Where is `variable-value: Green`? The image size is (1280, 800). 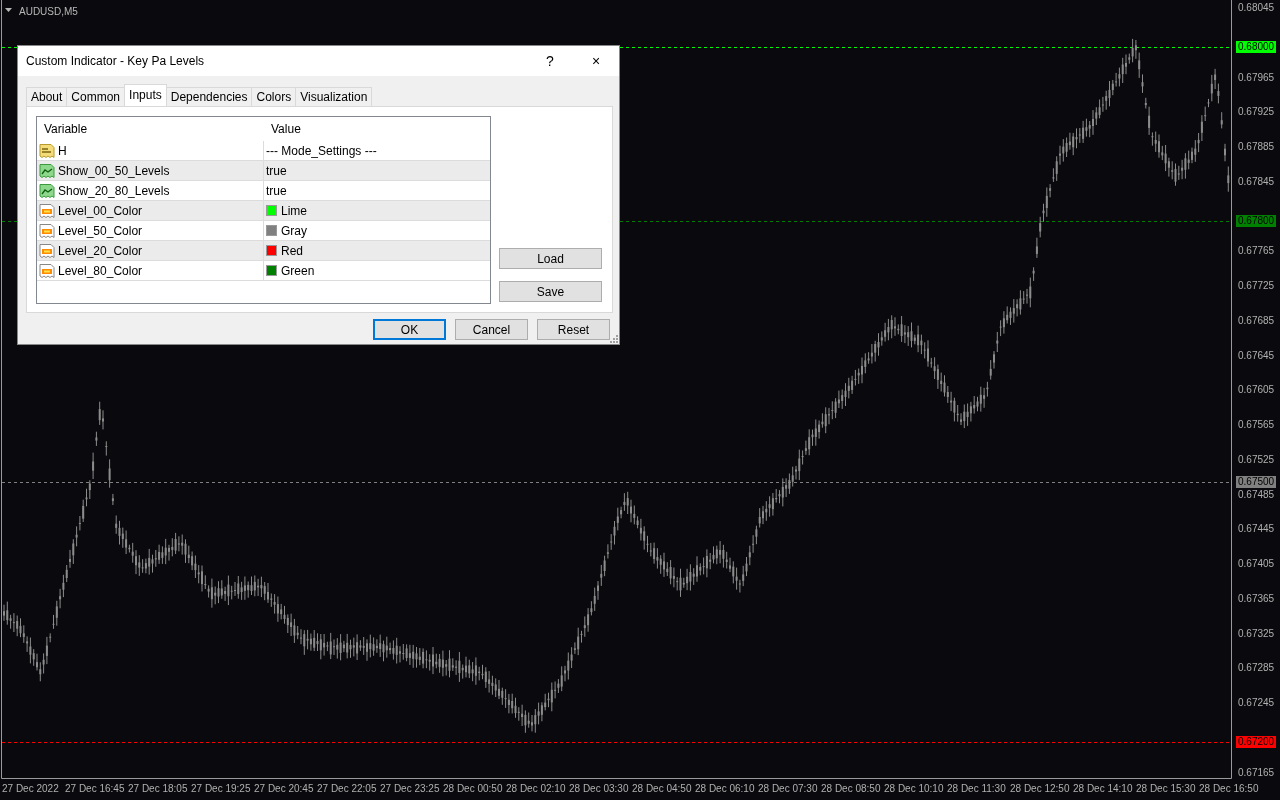 variable-value: Green is located at coordinates (298, 271).